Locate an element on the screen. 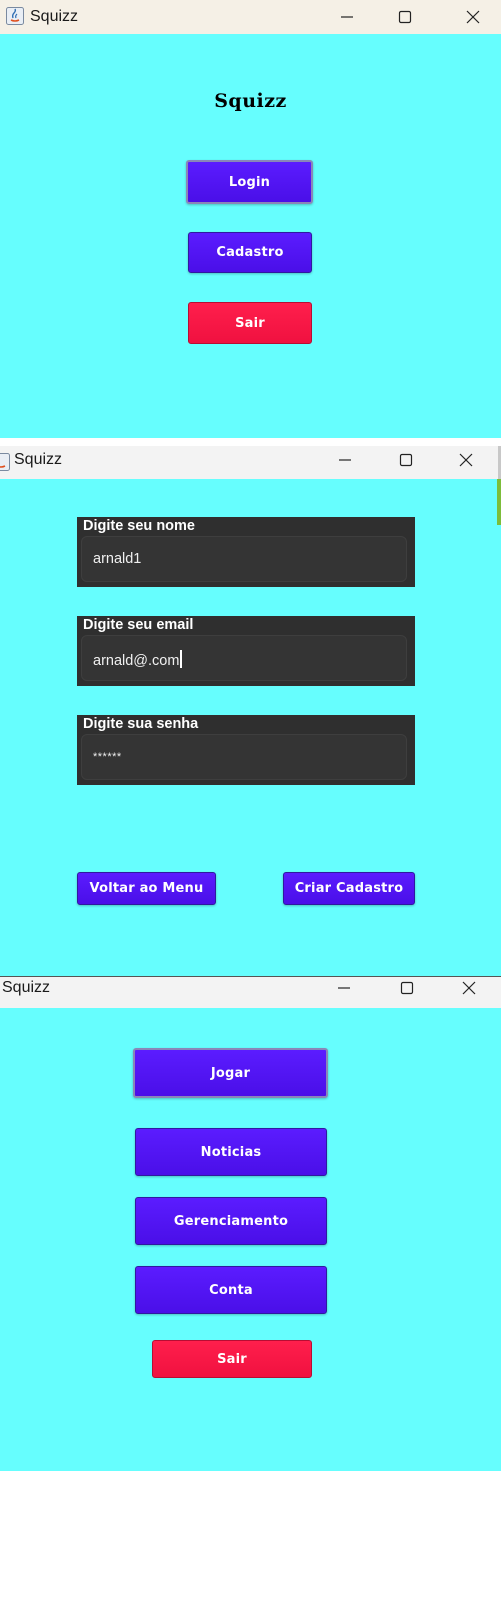 Image resolution: width=501 pixels, height=1600 pixels. app-heading: Squizz is located at coordinates (250, 101).